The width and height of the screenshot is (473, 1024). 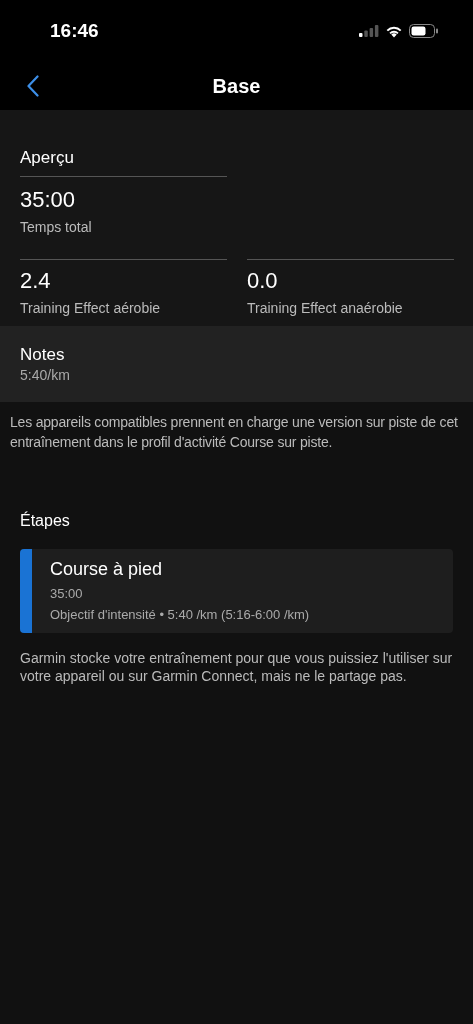 What do you see at coordinates (236, 86) in the screenshot?
I see `page-title: Base` at bounding box center [236, 86].